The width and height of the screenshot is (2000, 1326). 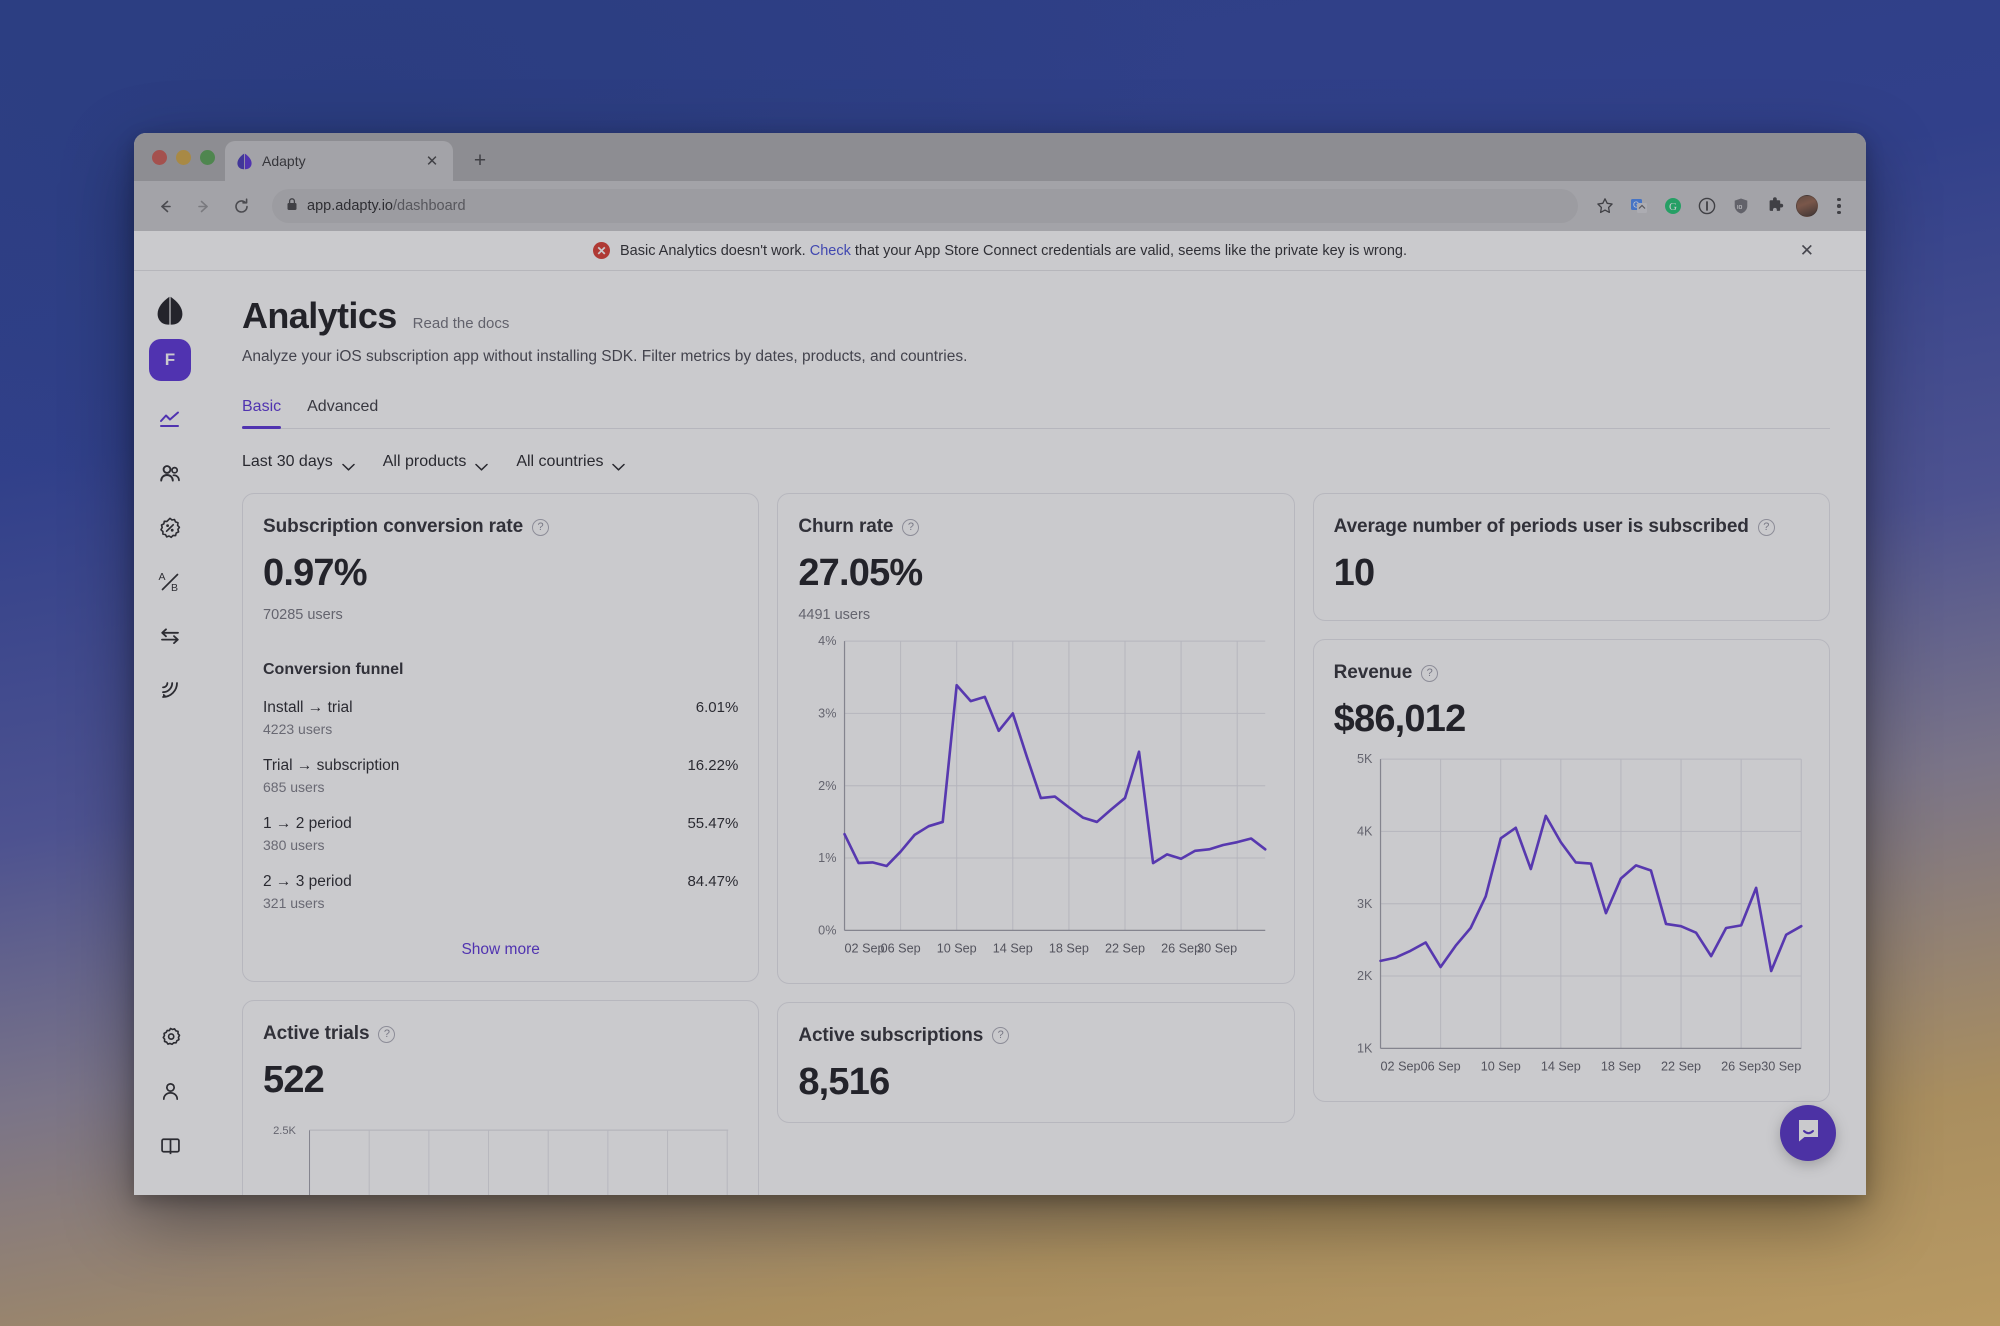 I want to click on browser-tab-title: Adapty, so click(x=284, y=161).